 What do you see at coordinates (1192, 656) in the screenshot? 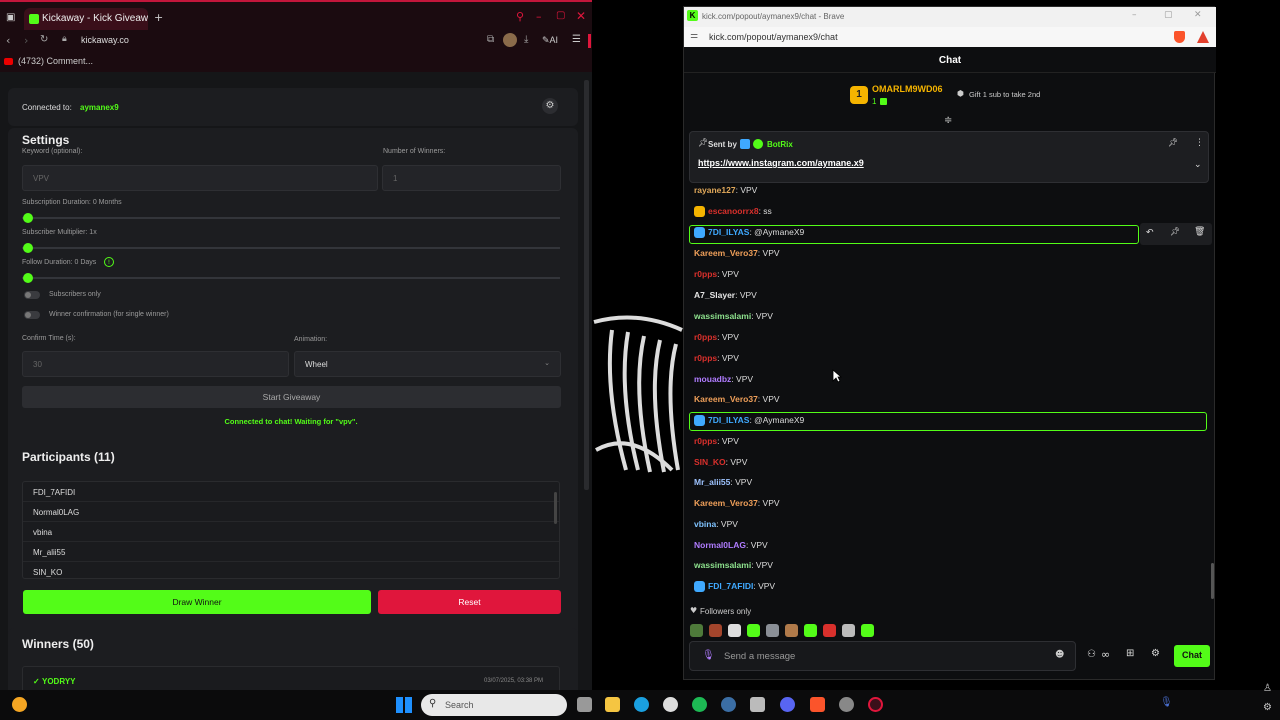
I see `chat-send-button: Chat` at bounding box center [1192, 656].